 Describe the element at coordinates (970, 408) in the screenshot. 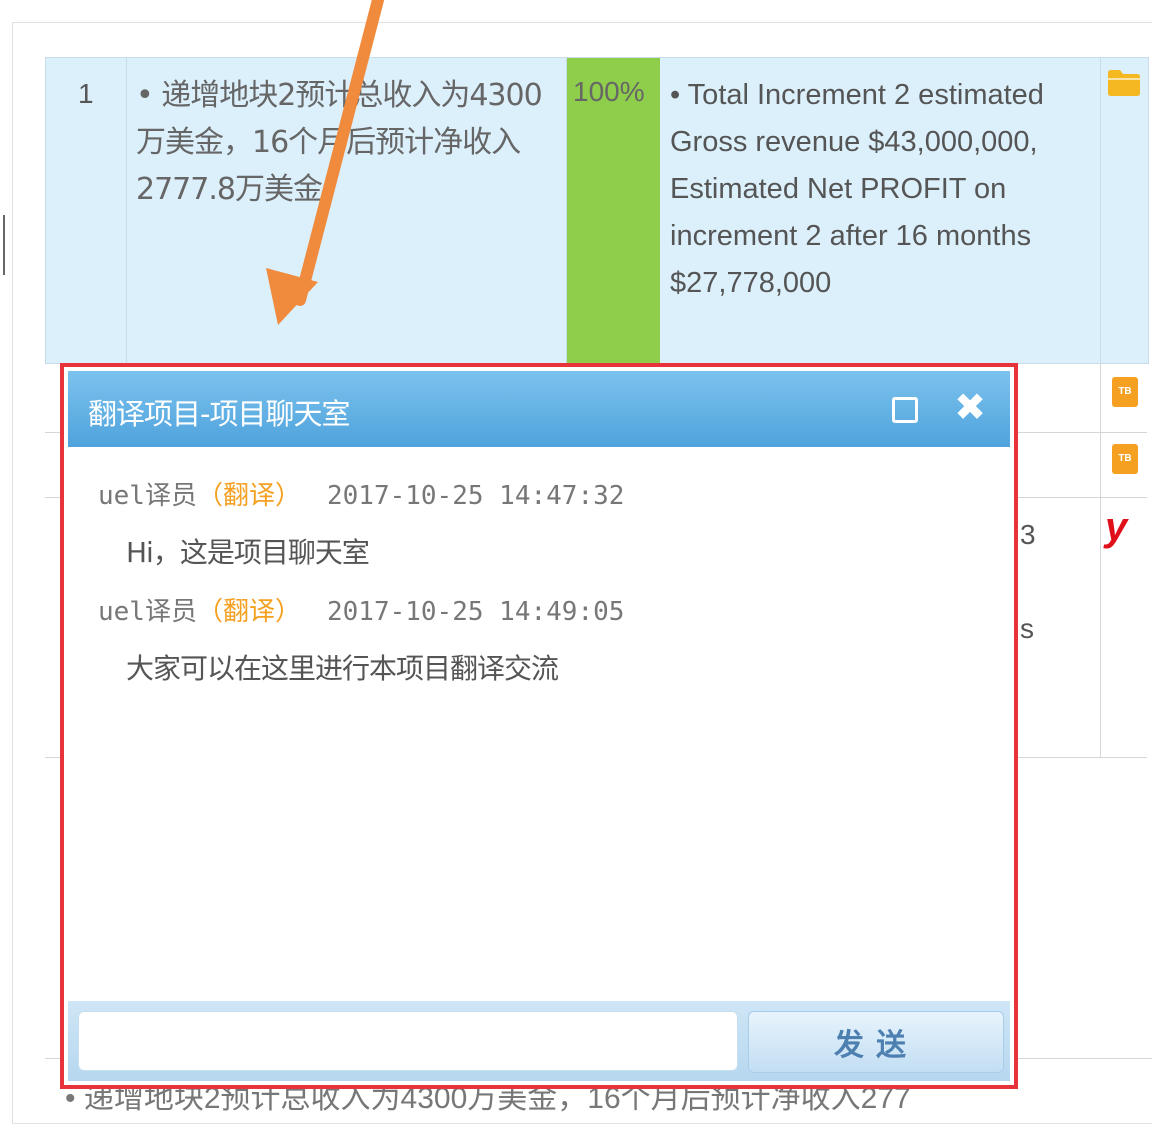

I see `close-icon: ✖` at that location.